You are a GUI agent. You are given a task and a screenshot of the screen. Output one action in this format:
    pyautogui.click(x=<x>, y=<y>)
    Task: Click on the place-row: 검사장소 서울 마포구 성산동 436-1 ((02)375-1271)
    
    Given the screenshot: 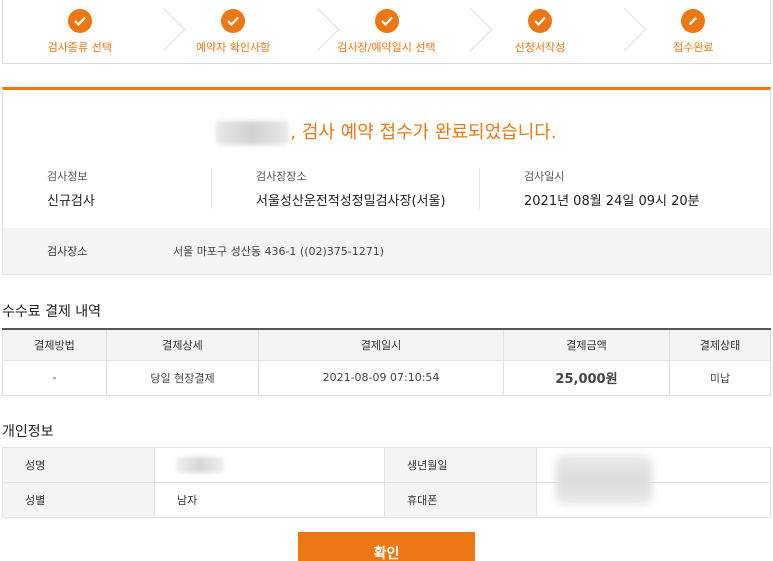 What is the action you would take?
    pyautogui.click(x=386, y=251)
    